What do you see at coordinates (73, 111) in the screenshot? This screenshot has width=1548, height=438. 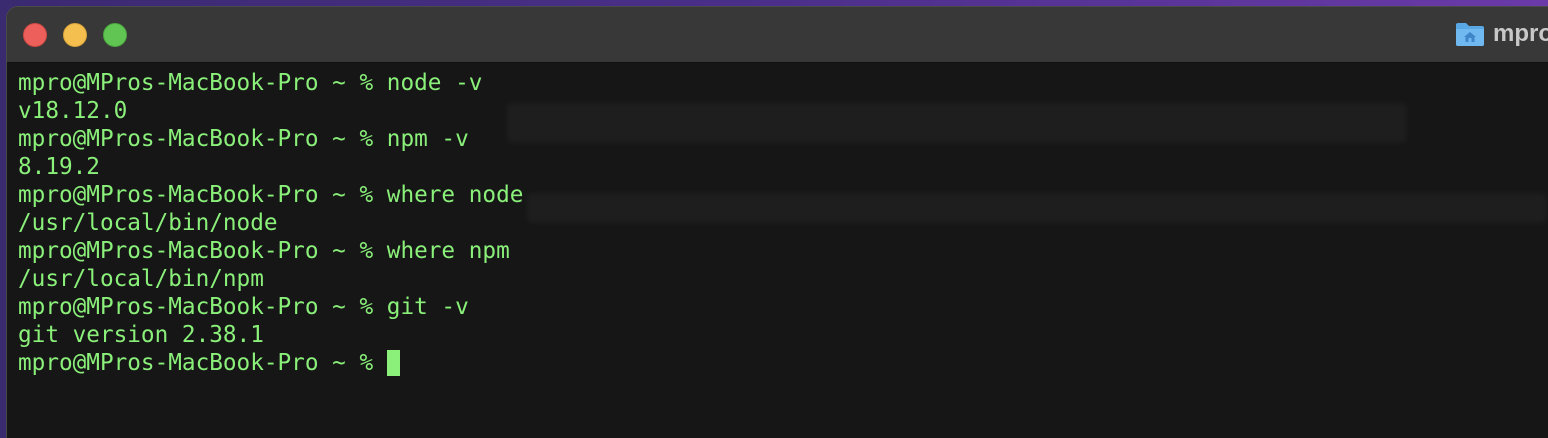 I see `output-text: v18.12.0` at bounding box center [73, 111].